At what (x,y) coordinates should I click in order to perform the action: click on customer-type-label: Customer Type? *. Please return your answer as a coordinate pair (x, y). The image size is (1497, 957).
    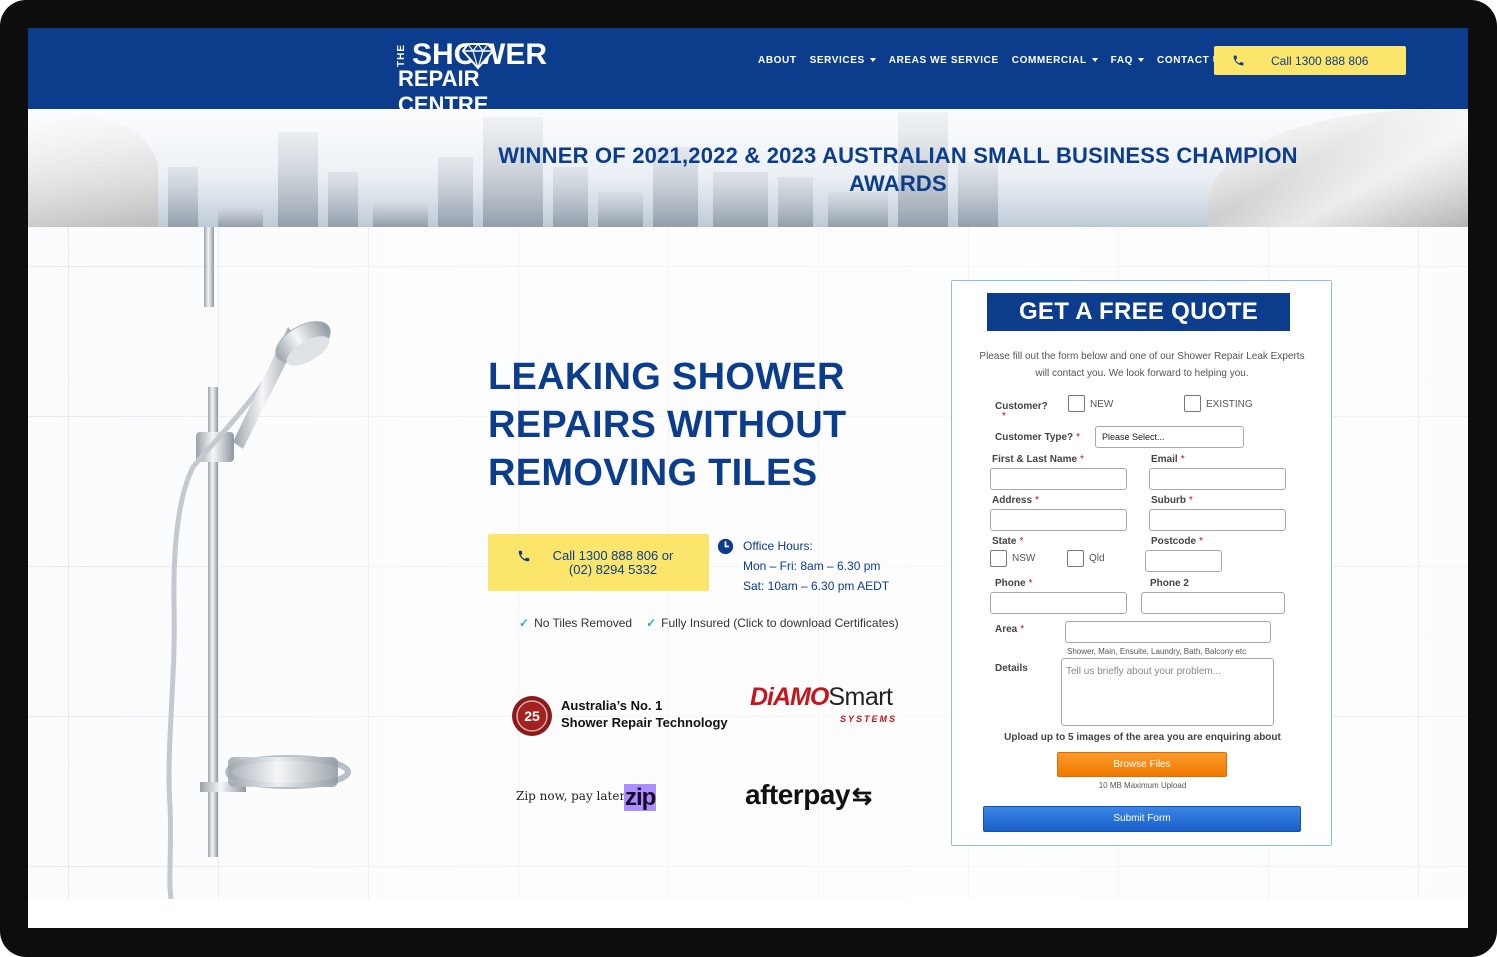
    Looking at the image, I should click on (1037, 437).